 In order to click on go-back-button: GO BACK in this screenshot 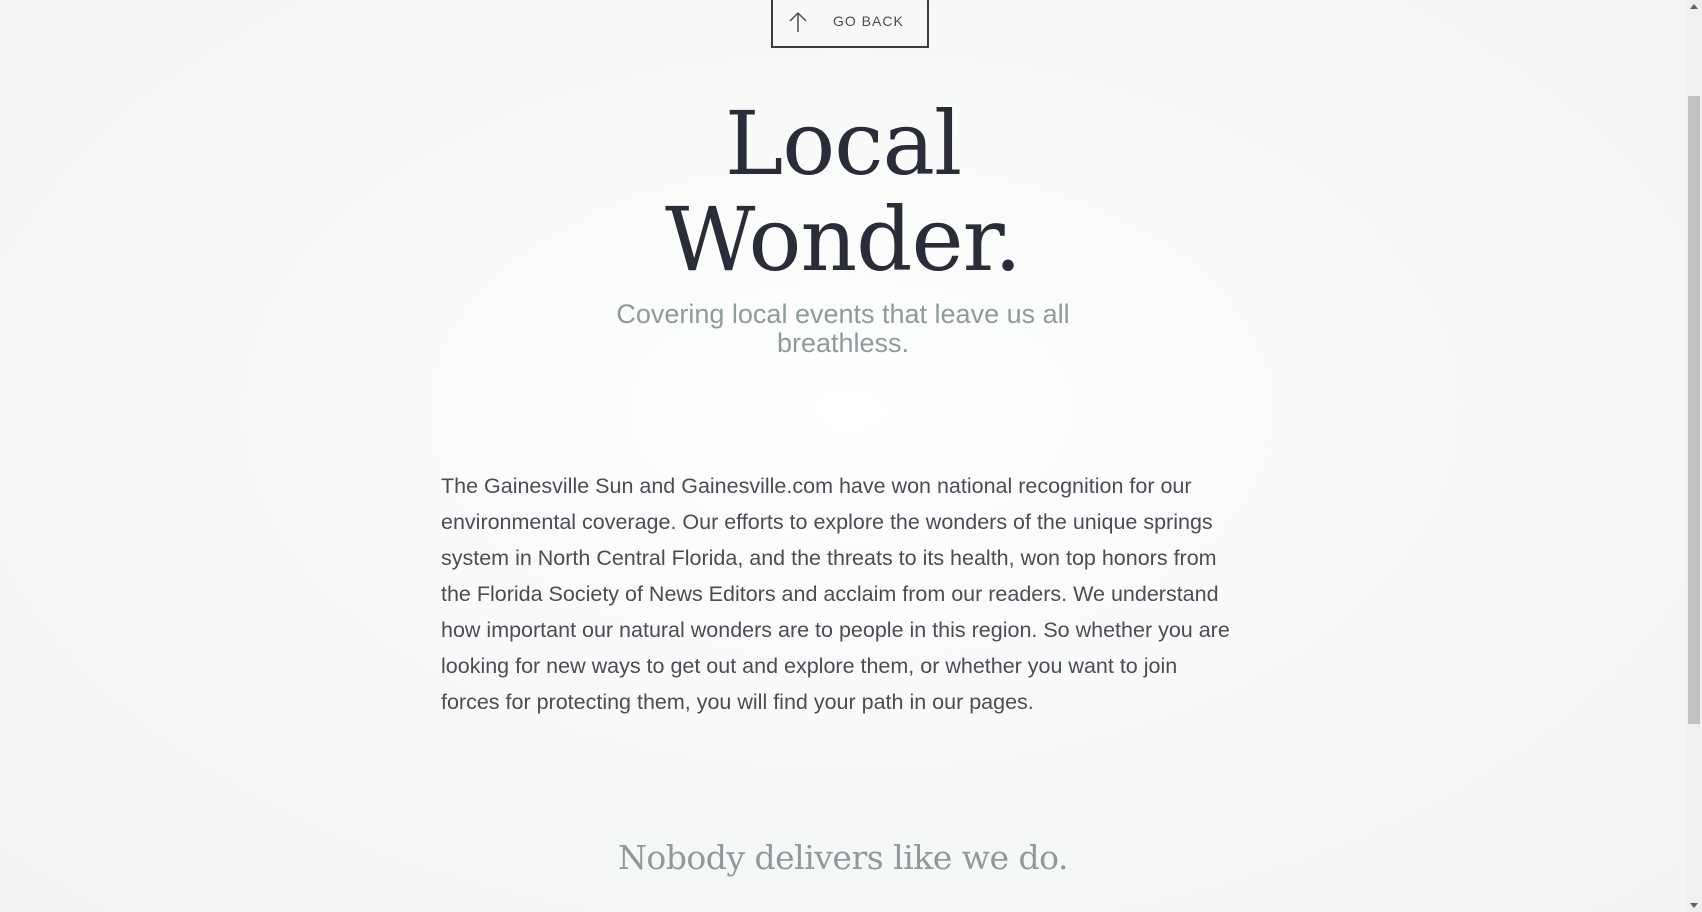, I will do `click(850, 24)`.